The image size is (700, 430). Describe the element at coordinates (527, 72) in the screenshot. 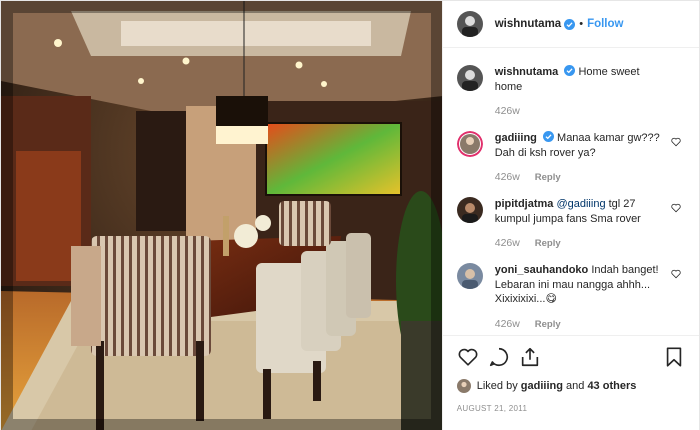

I see `commenter-username: wishnutama` at that location.